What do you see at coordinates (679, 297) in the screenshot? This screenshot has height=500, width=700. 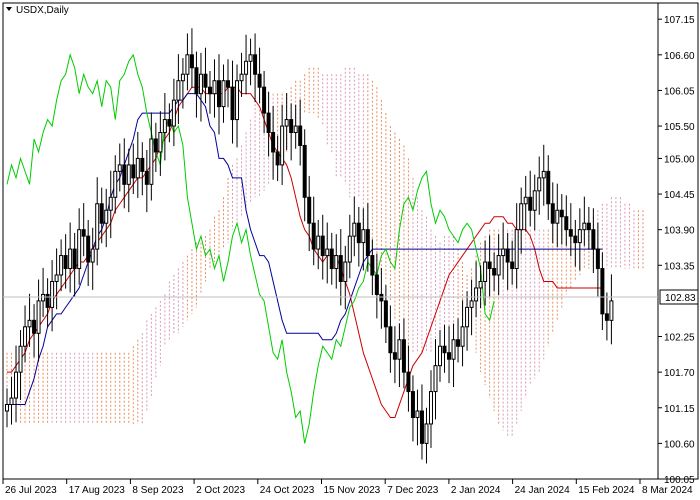 I see `current-price-badge: 102.83` at bounding box center [679, 297].